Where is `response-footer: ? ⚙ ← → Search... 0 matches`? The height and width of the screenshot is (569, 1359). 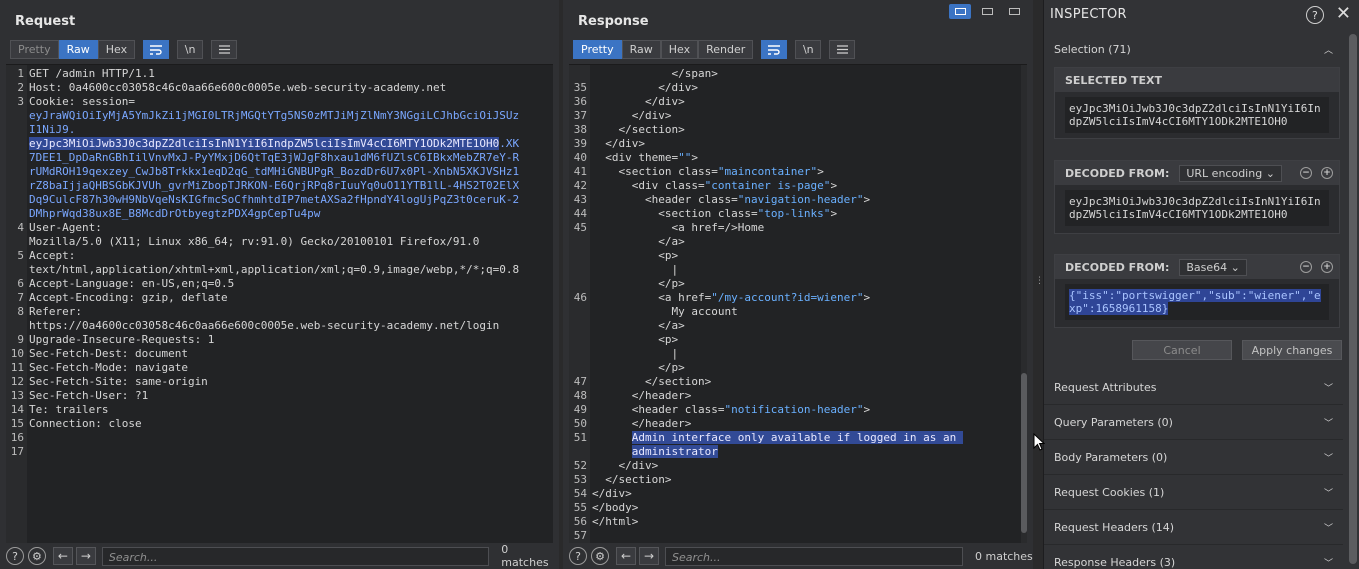 response-footer: ? ⚙ ← → Search... 0 matches is located at coordinates (798, 556).